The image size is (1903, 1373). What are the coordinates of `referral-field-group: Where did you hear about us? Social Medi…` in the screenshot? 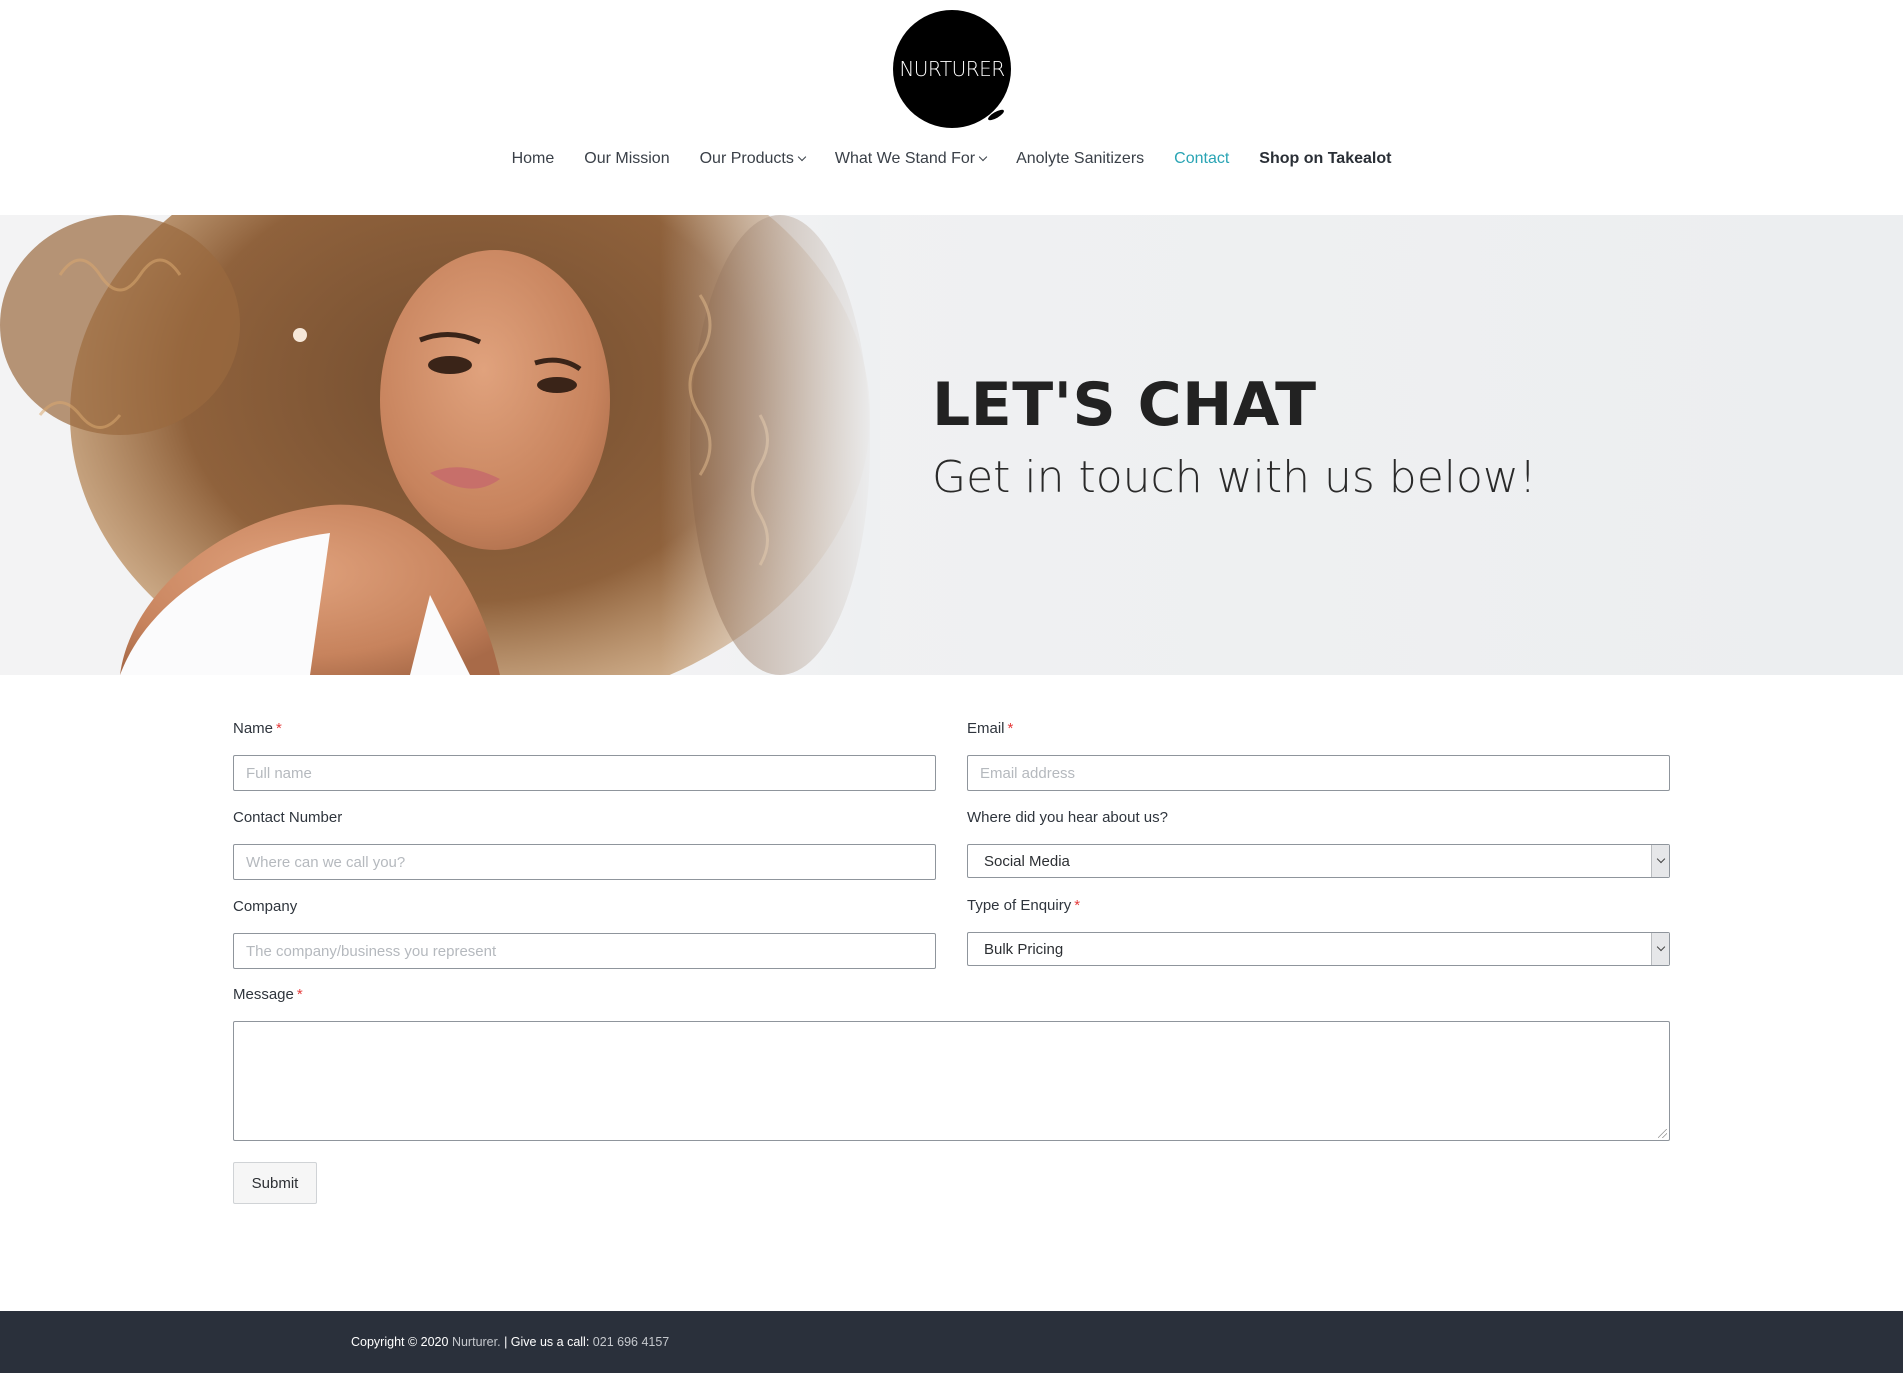 It's located at (1318, 843).